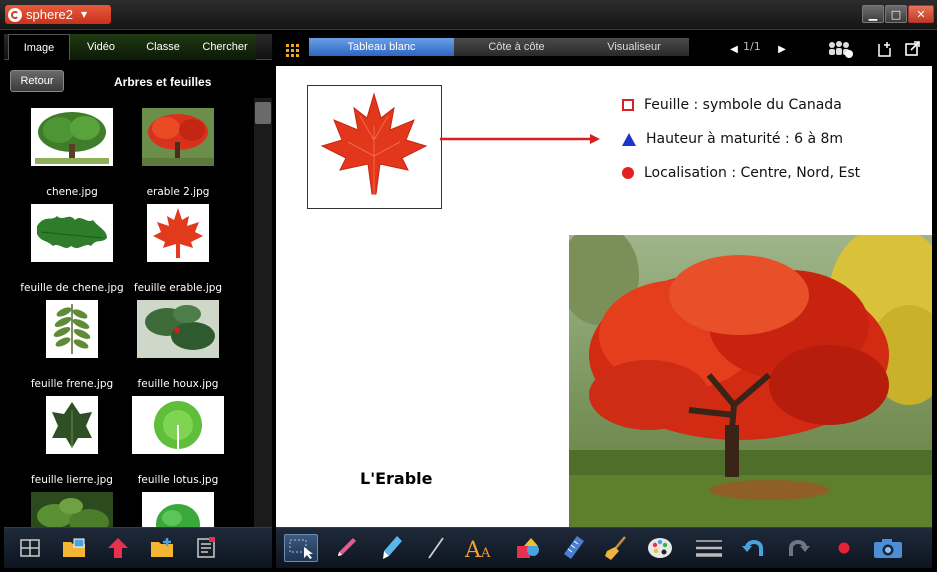 The image size is (937, 572). What do you see at coordinates (752, 46) in the screenshot?
I see `page-indicator: 1/1` at bounding box center [752, 46].